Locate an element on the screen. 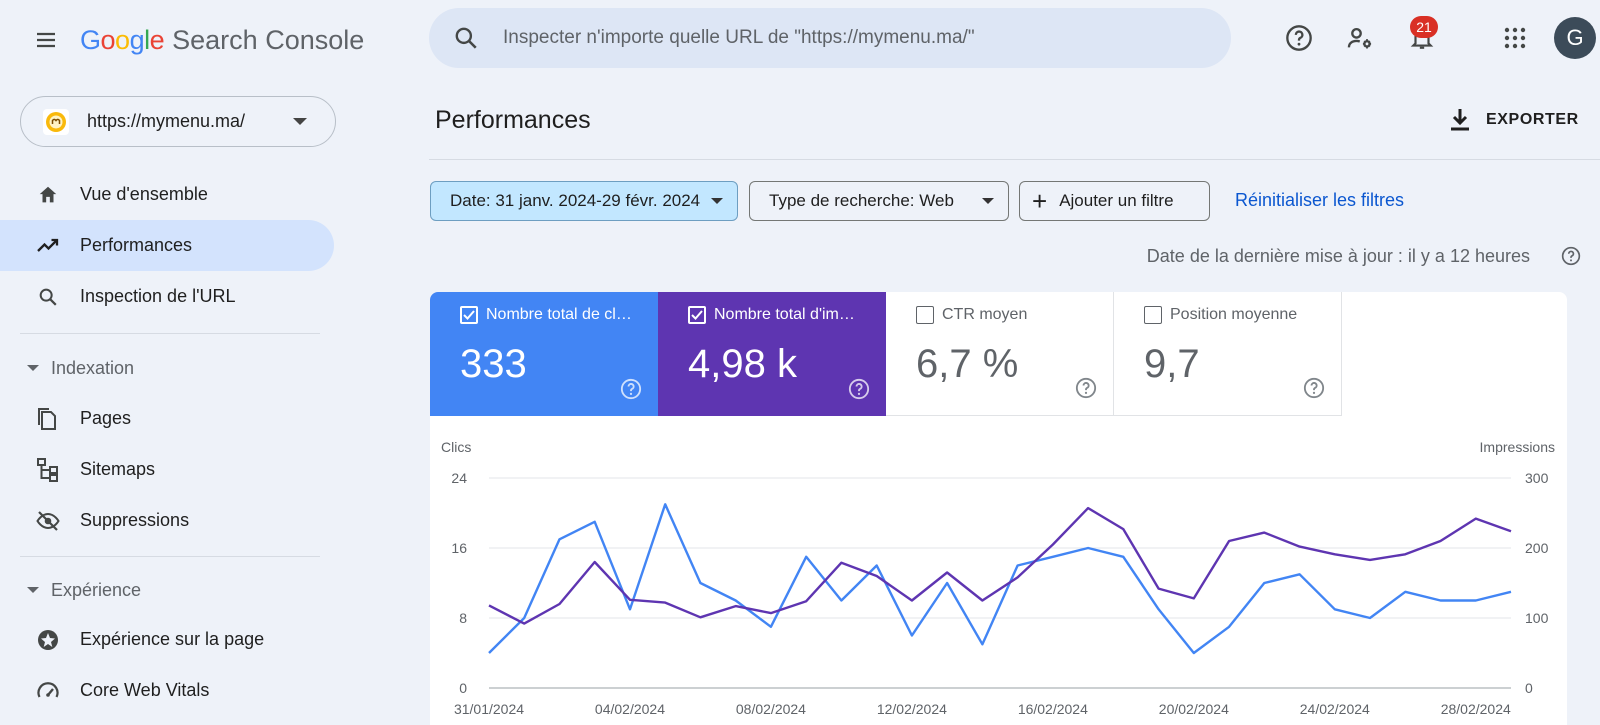  google-letter: o is located at coordinates (108, 39).